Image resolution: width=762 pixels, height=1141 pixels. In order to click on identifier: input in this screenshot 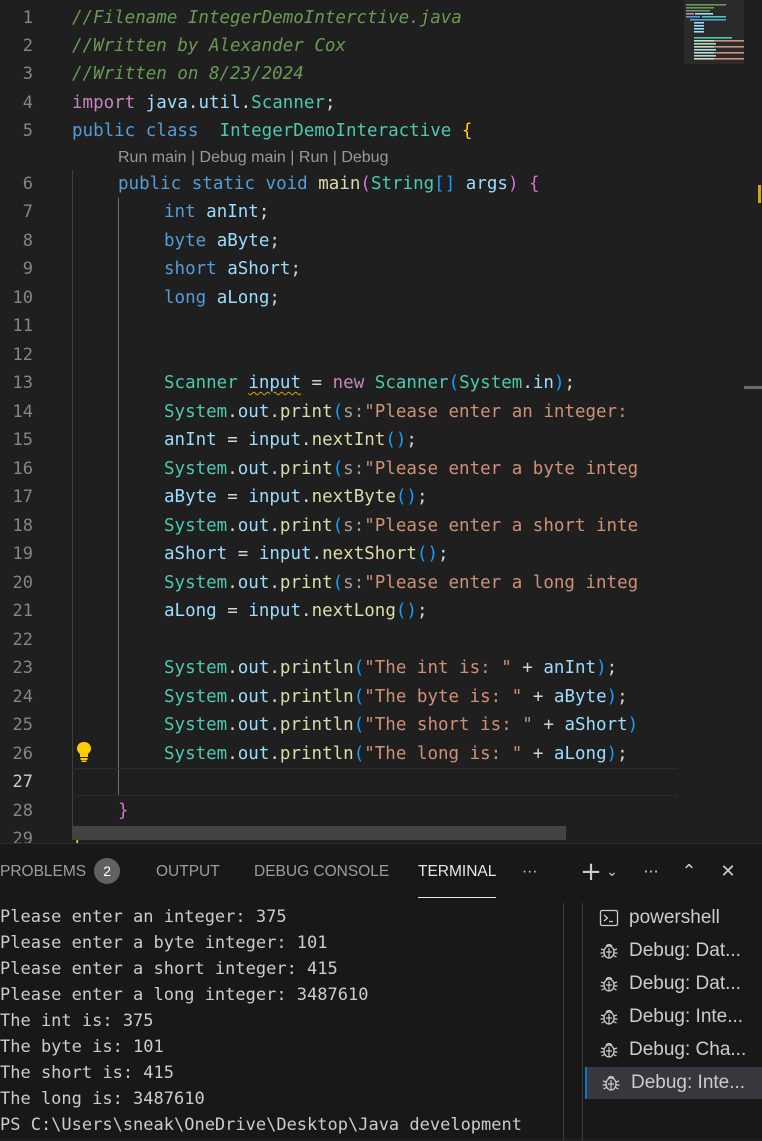, I will do `click(275, 611)`.